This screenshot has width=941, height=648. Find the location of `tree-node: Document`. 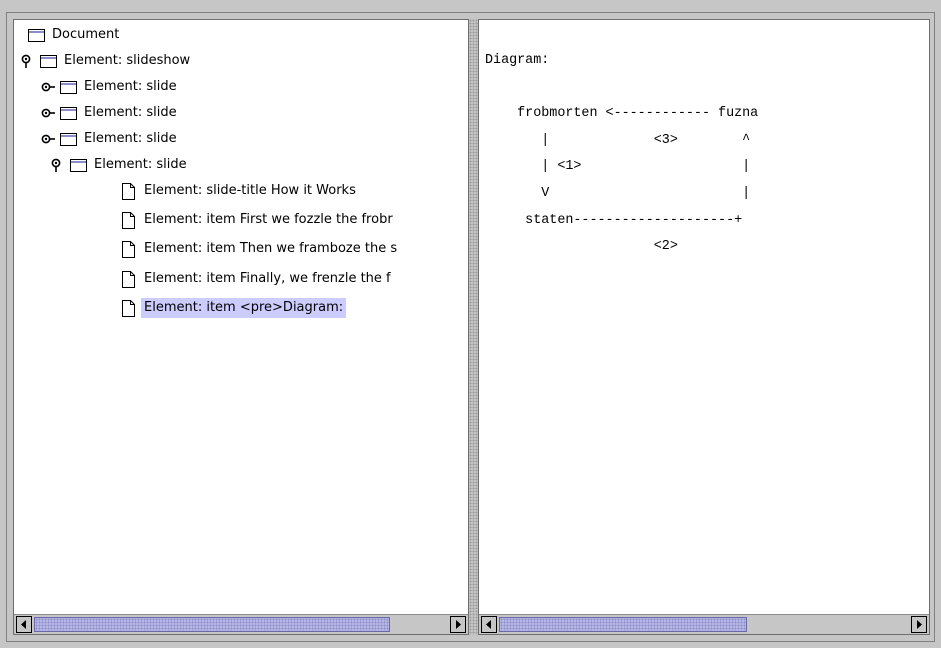

tree-node: Document is located at coordinates (75, 35).